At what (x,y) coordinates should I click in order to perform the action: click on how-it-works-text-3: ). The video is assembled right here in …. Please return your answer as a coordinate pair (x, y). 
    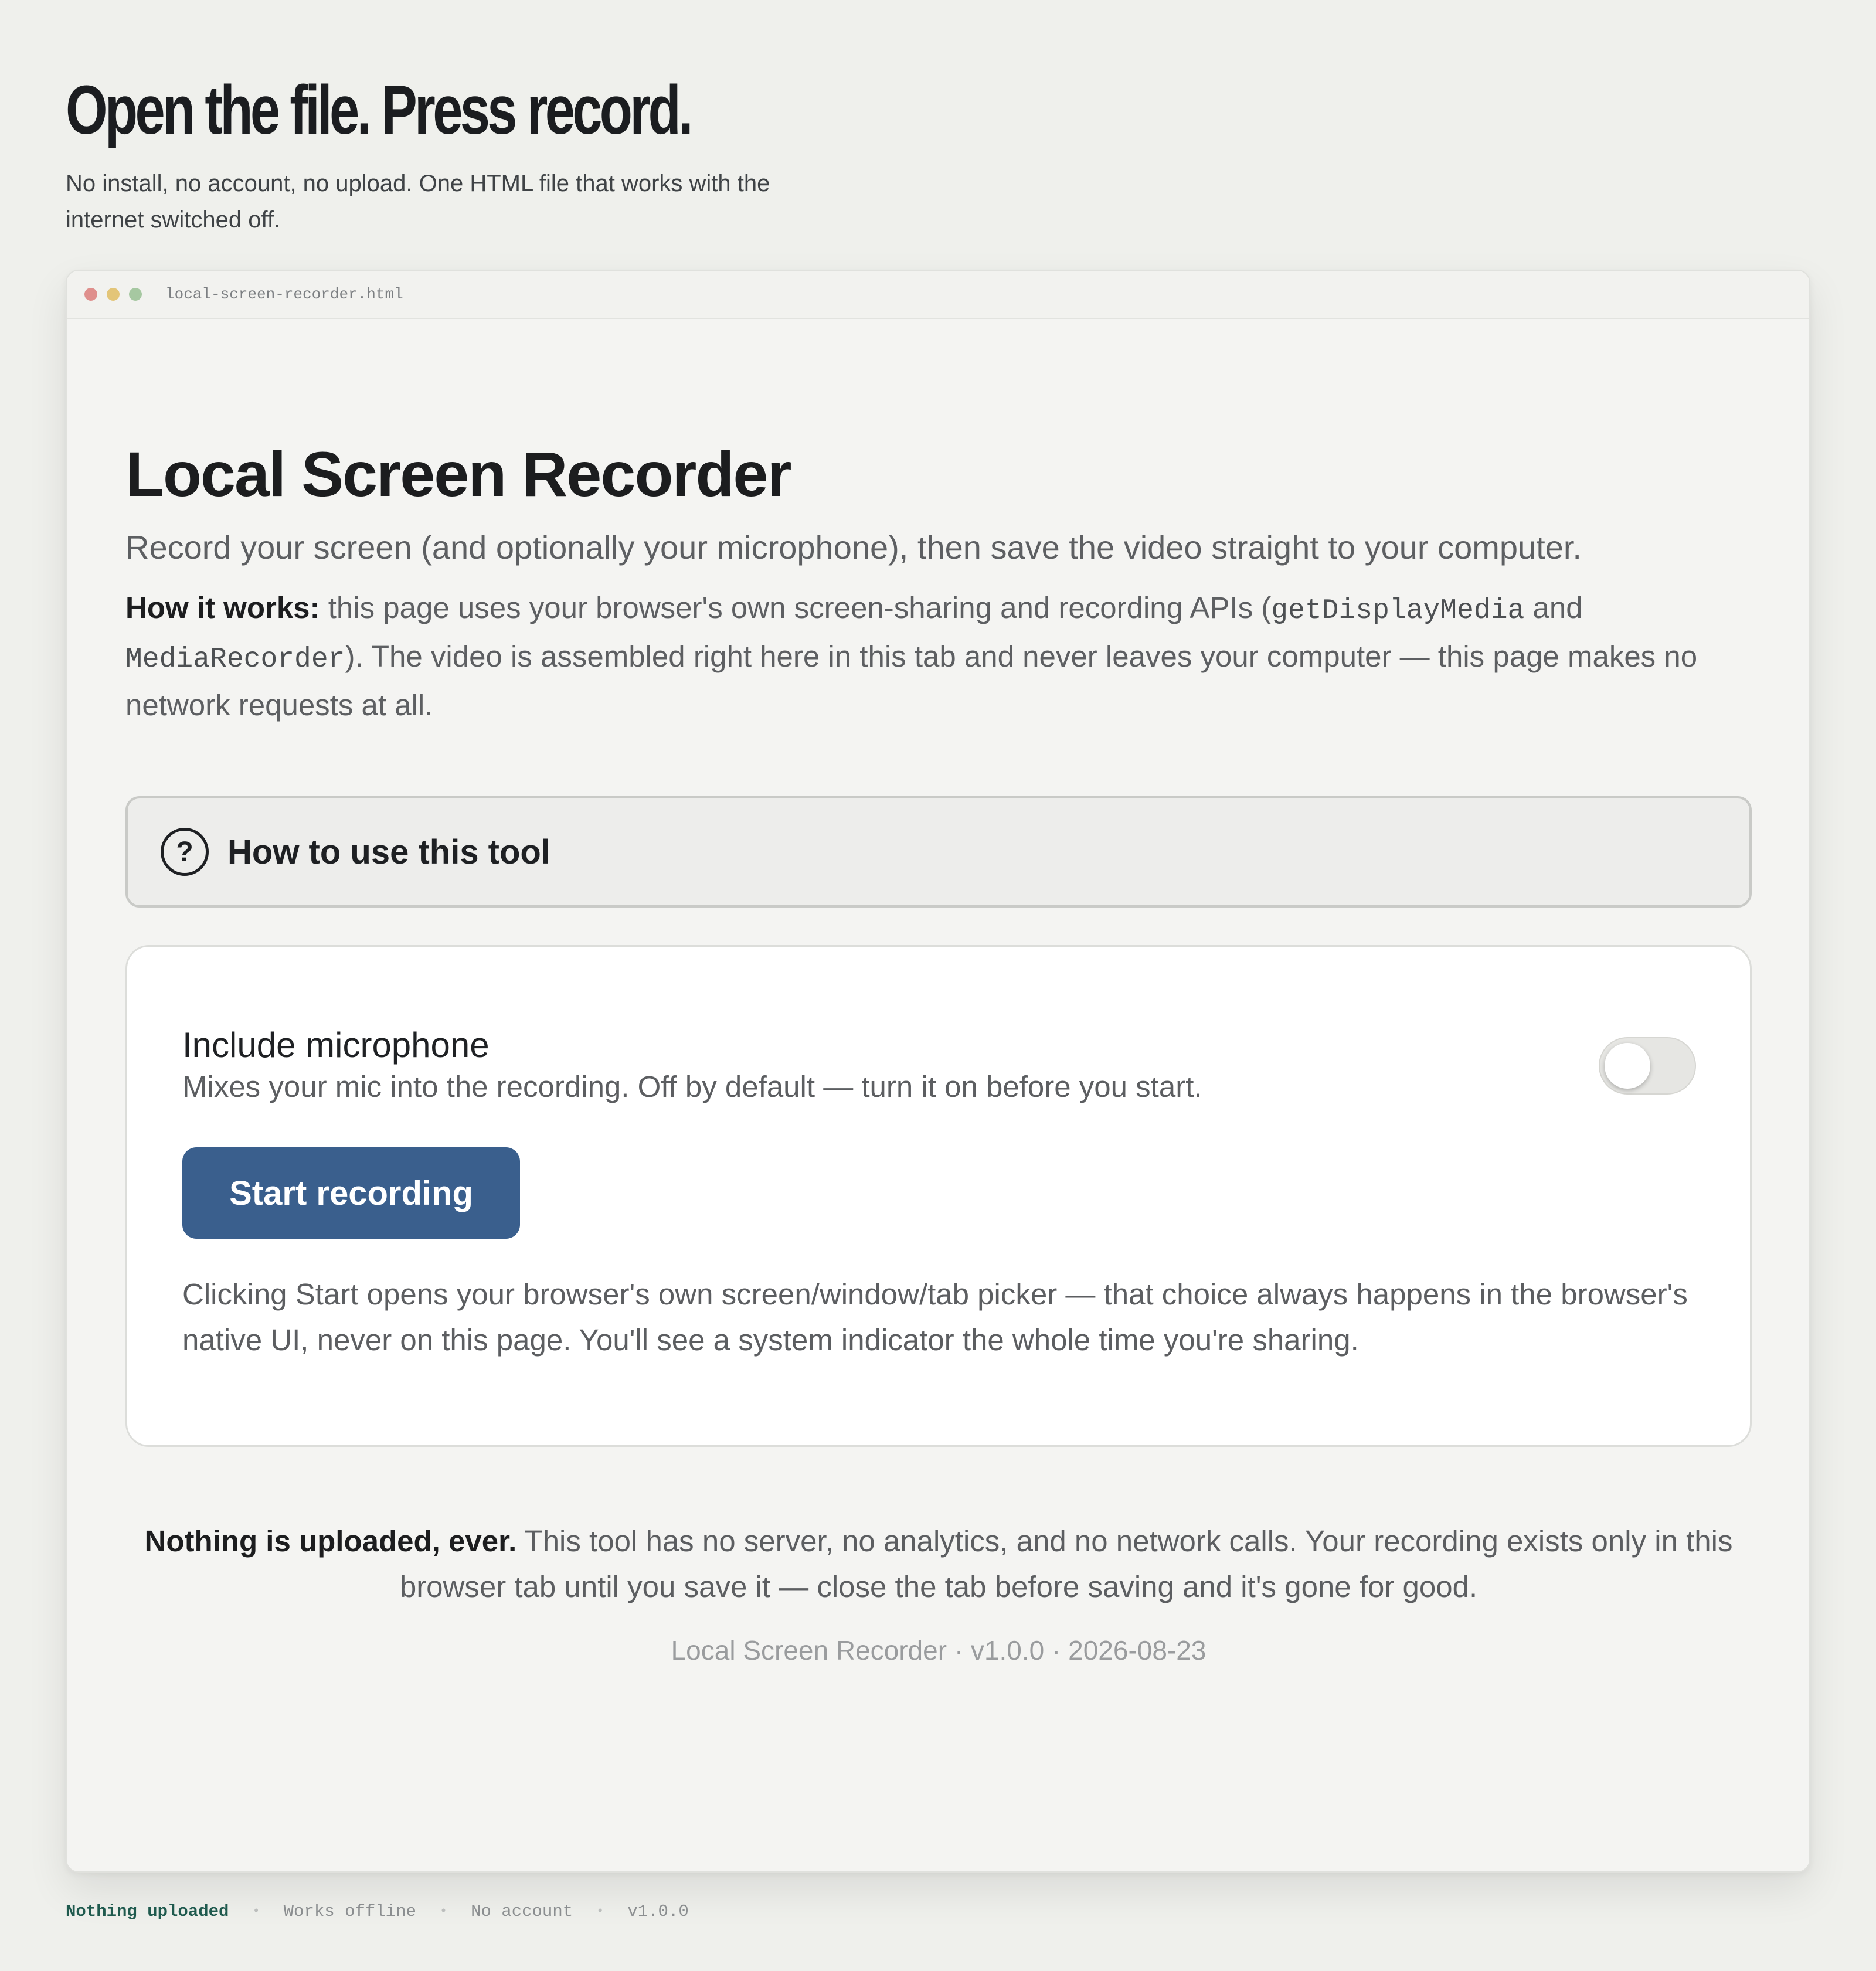
    Looking at the image, I should click on (911, 681).